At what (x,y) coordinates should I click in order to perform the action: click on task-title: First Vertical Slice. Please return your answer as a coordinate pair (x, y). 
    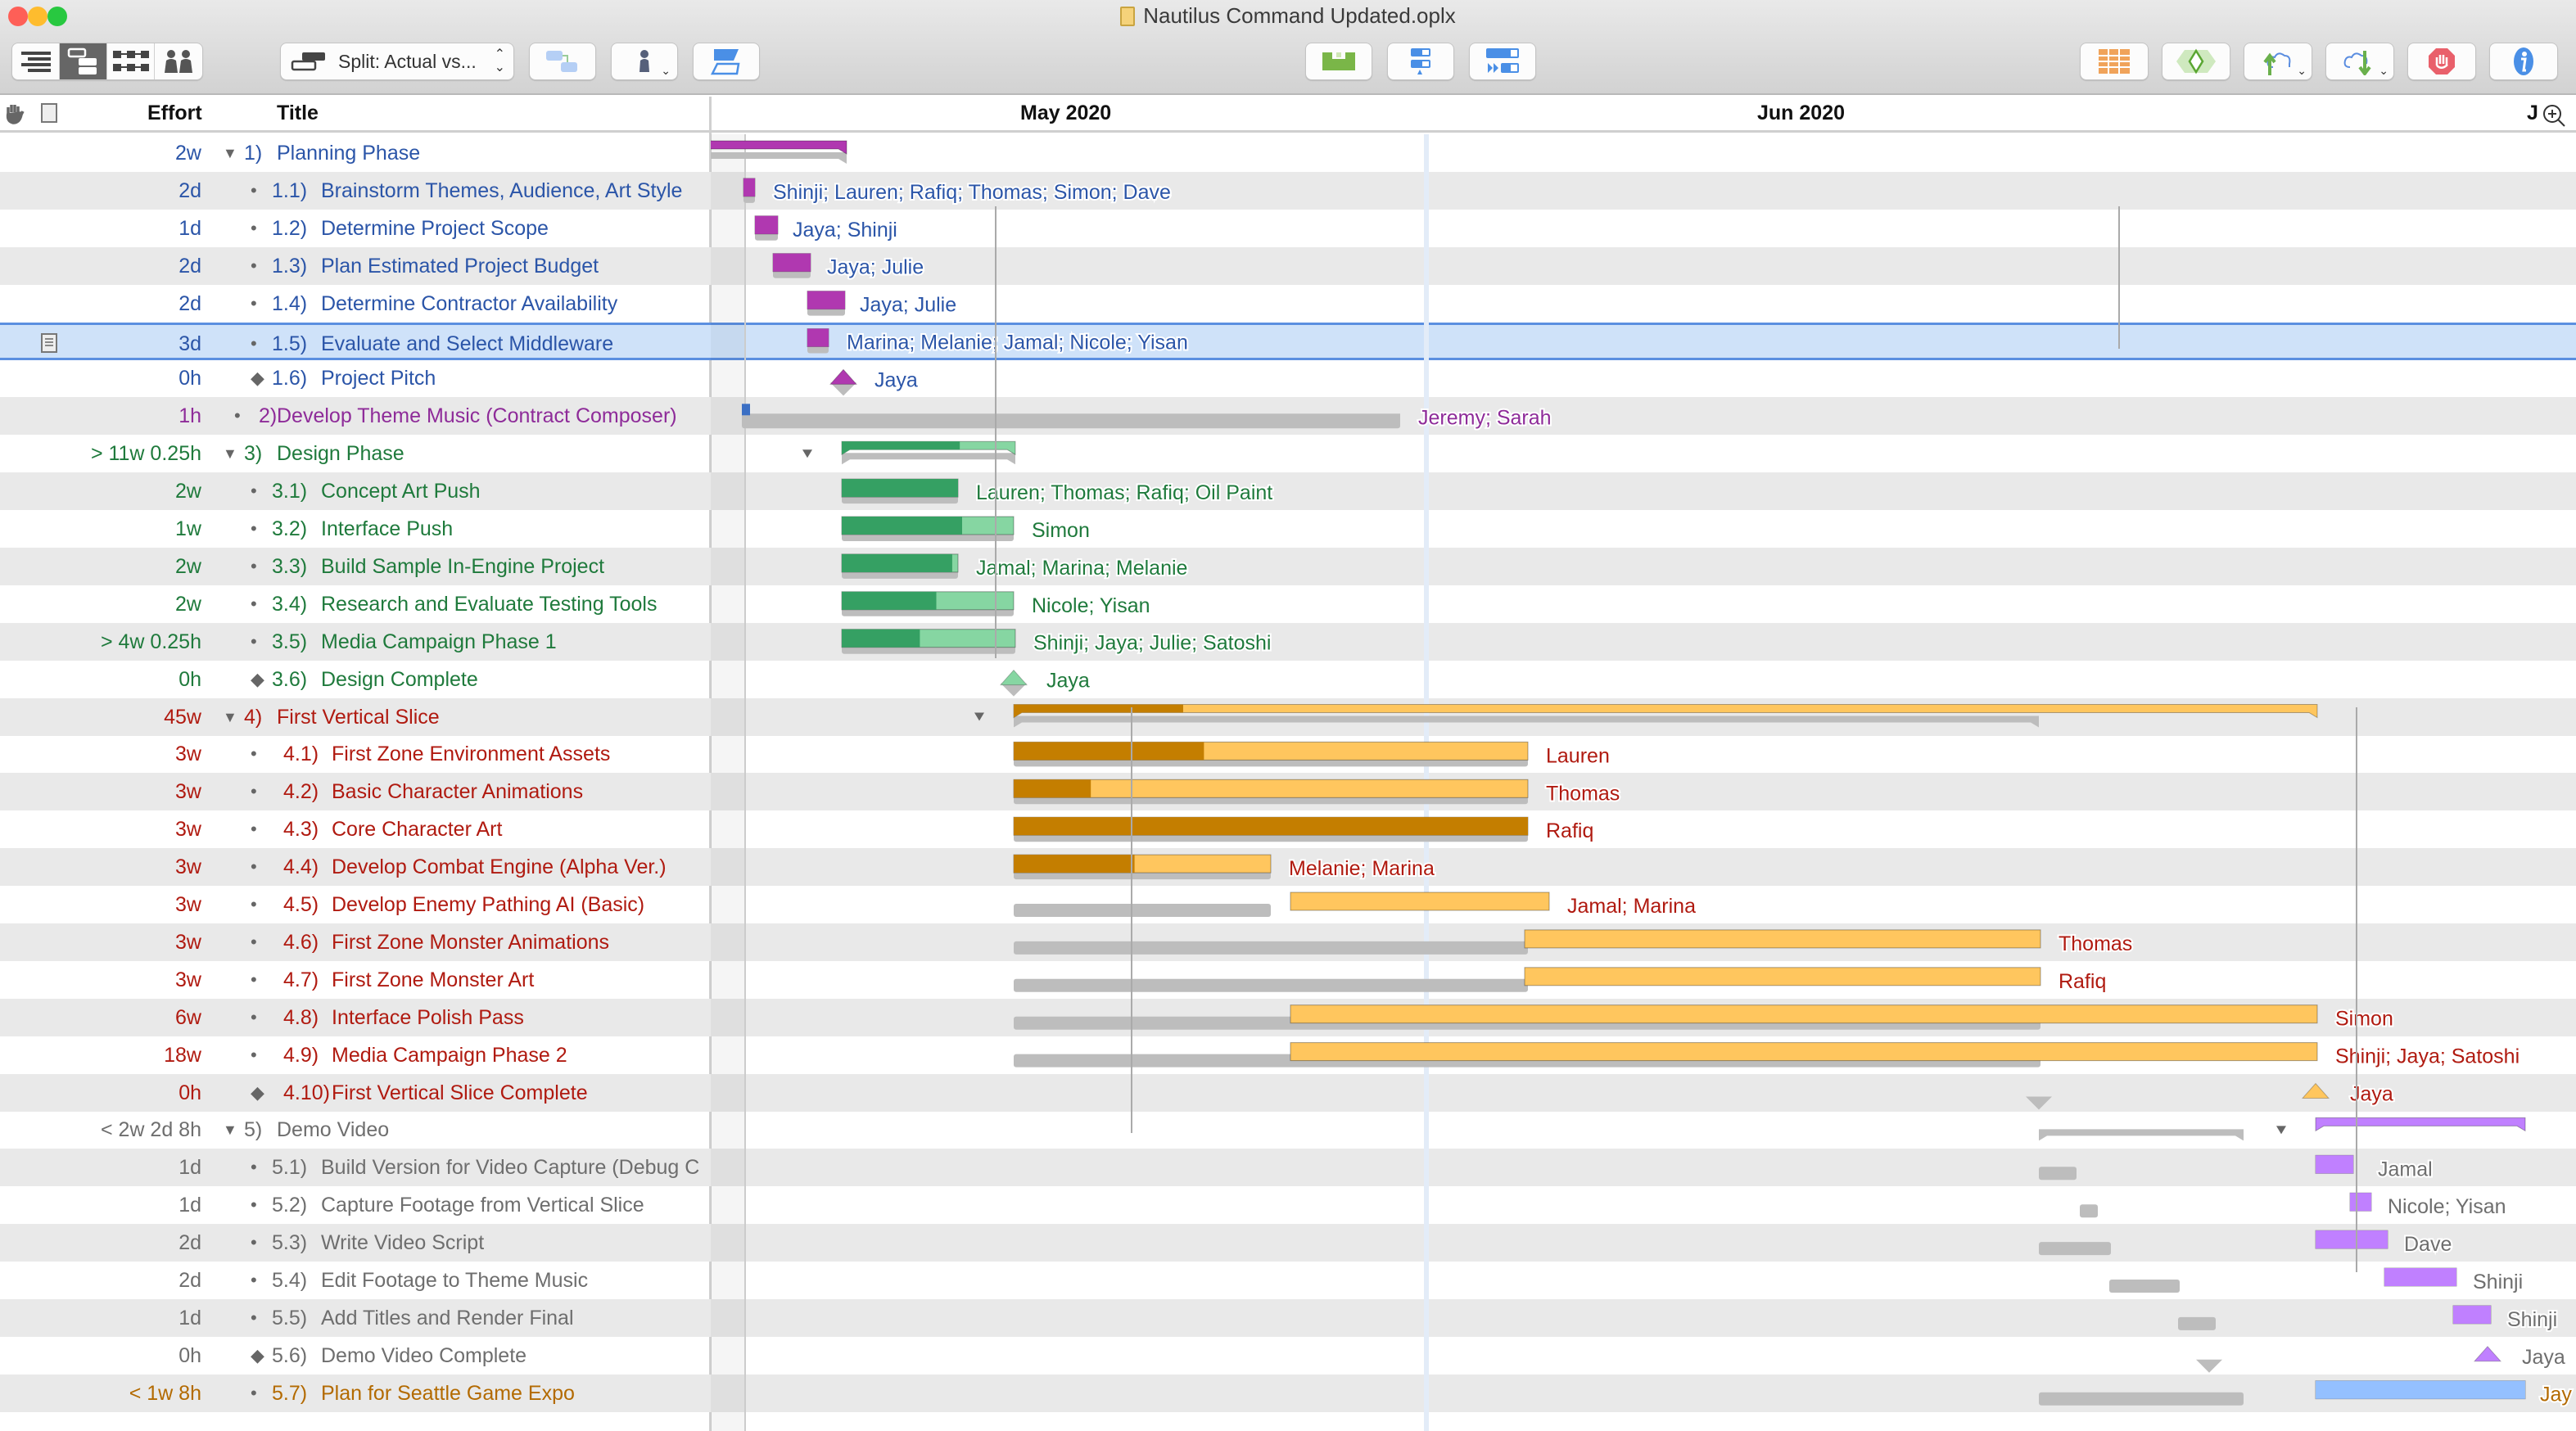
    Looking at the image, I should click on (358, 717).